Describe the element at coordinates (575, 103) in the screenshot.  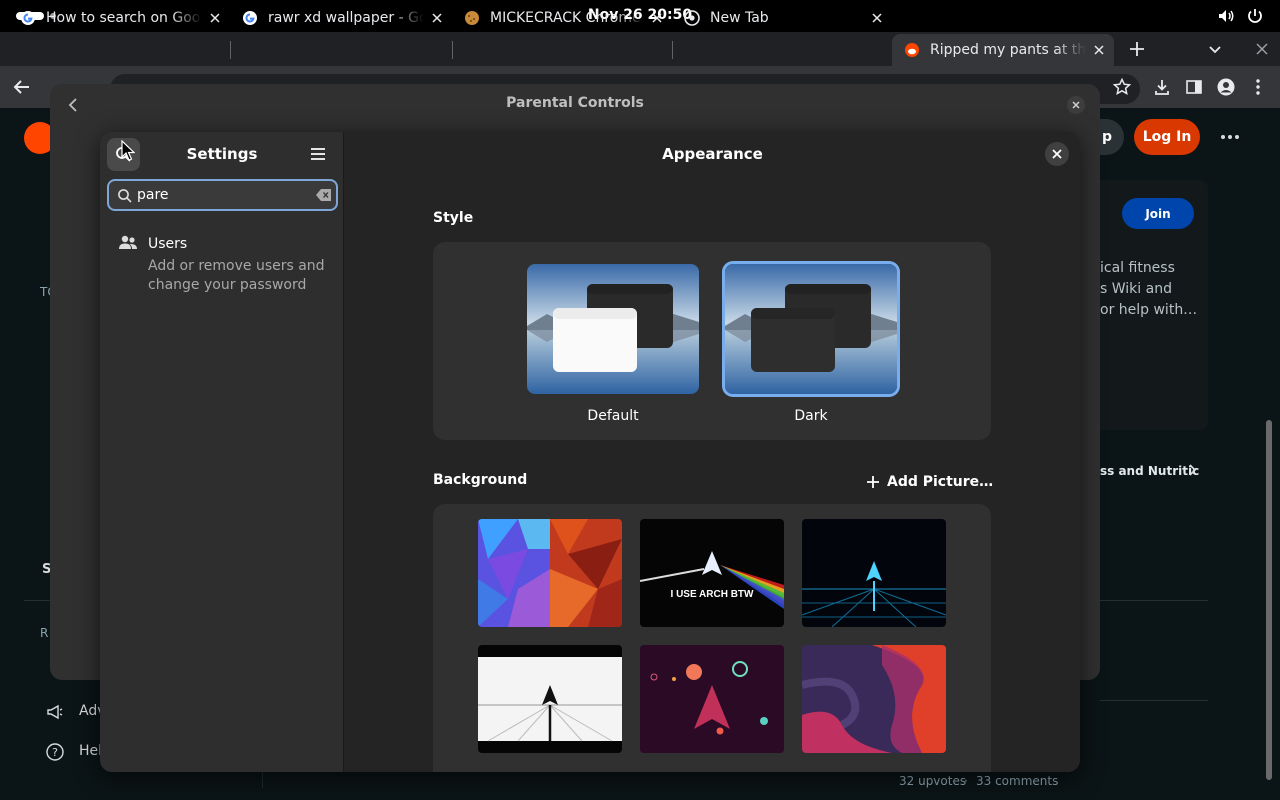
I see `parental-controls-title-text: Parental Controls` at that location.